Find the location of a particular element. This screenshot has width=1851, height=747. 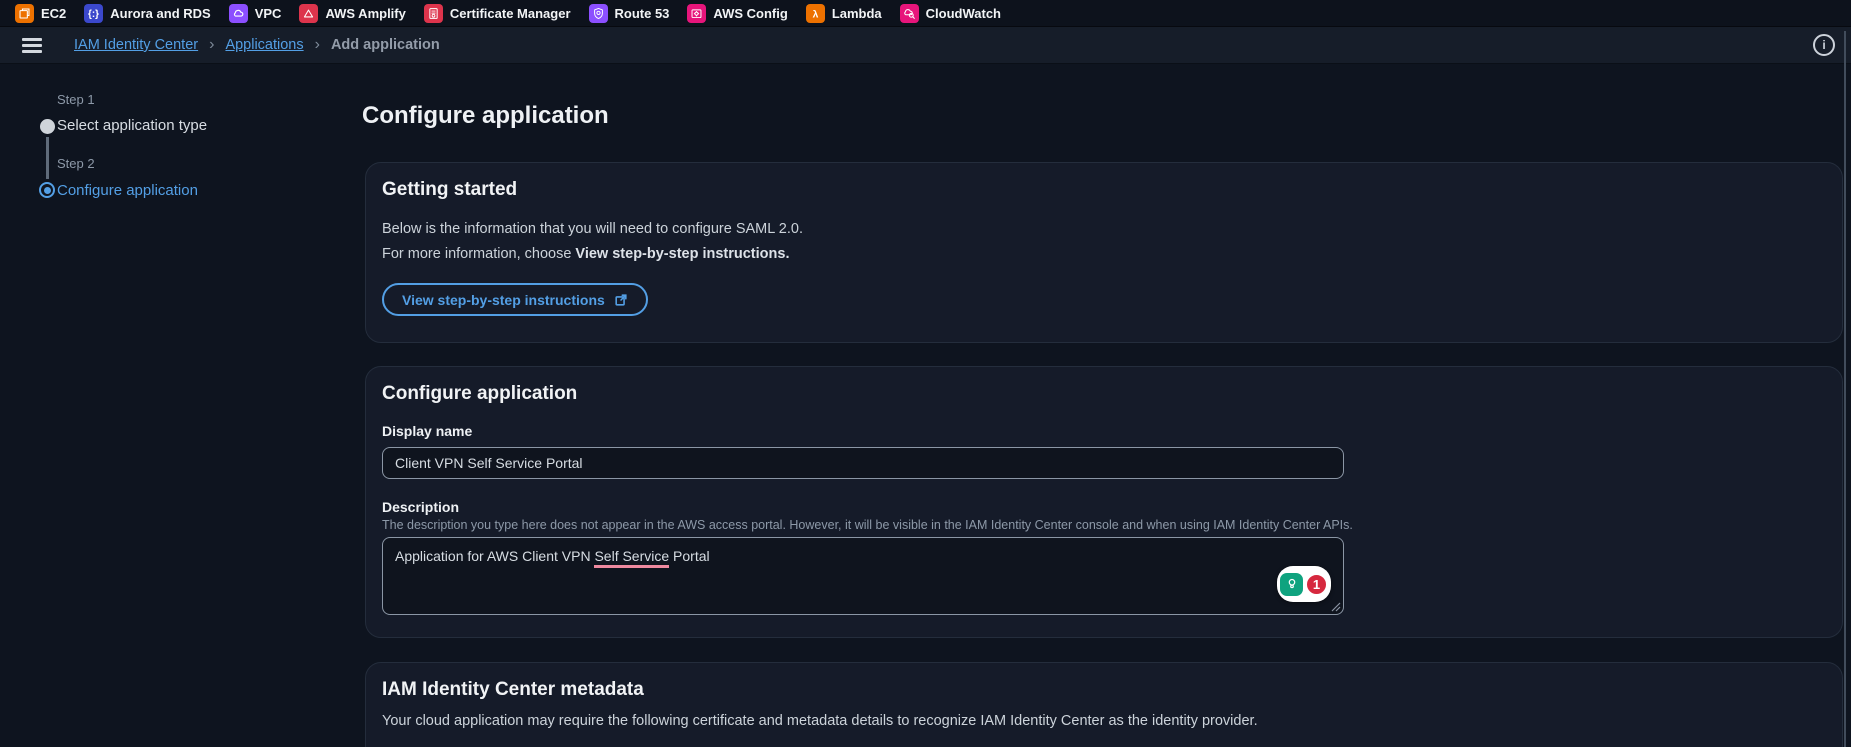

breadcrumb-iam-identity-center: IAM Identity Center is located at coordinates (136, 45).